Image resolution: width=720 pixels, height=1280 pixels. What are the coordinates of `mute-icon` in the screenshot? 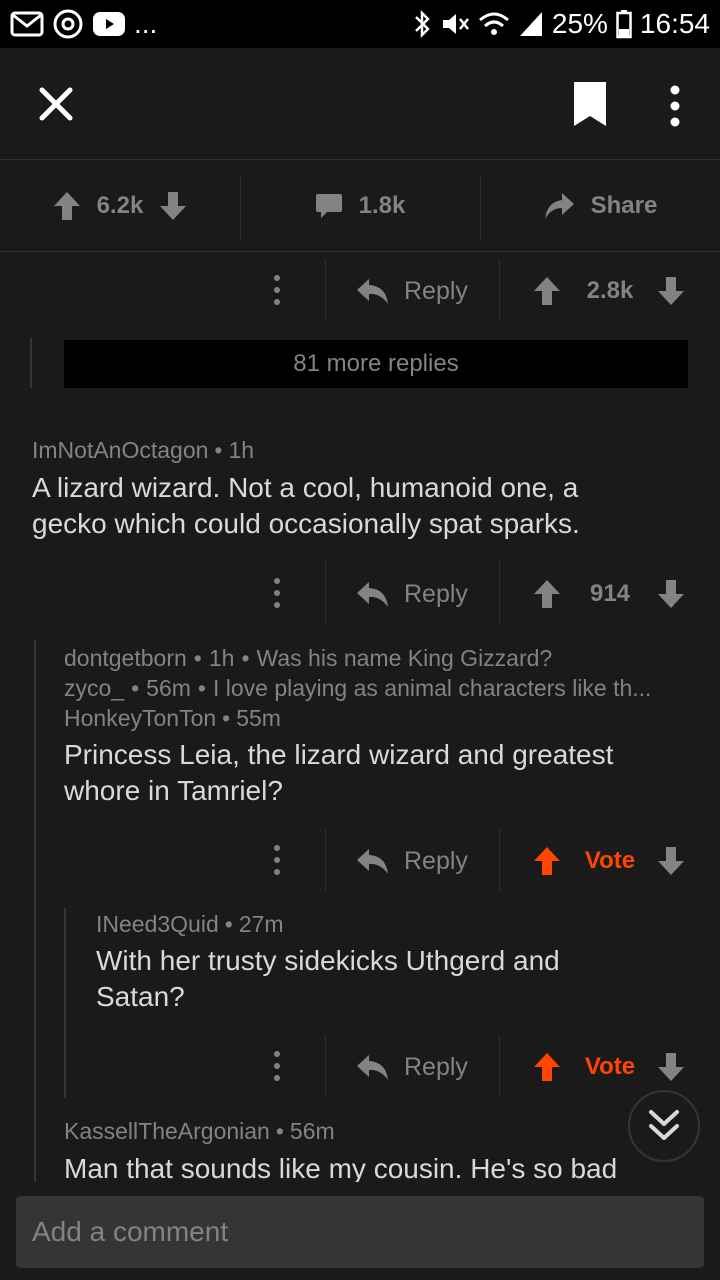 It's located at (455, 24).